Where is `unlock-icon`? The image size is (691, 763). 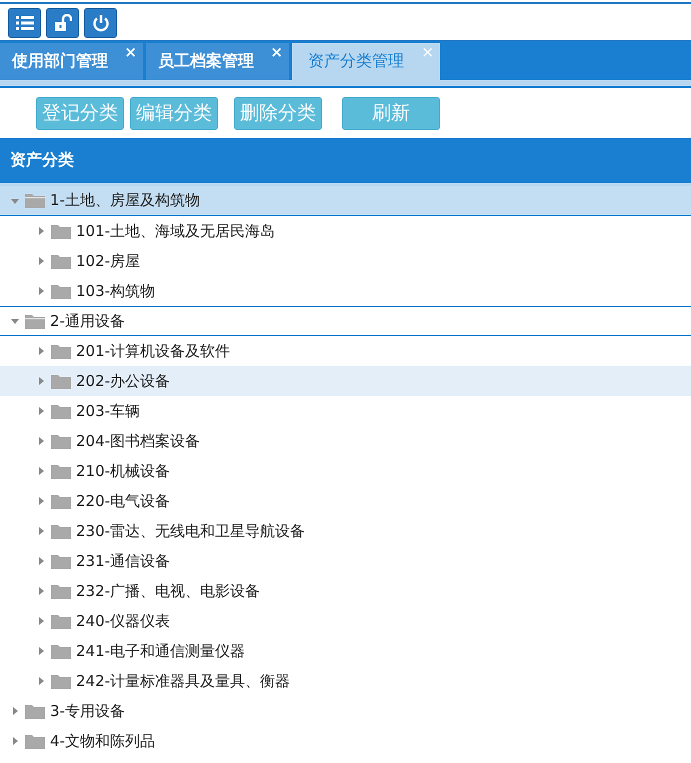 unlock-icon is located at coordinates (63, 23).